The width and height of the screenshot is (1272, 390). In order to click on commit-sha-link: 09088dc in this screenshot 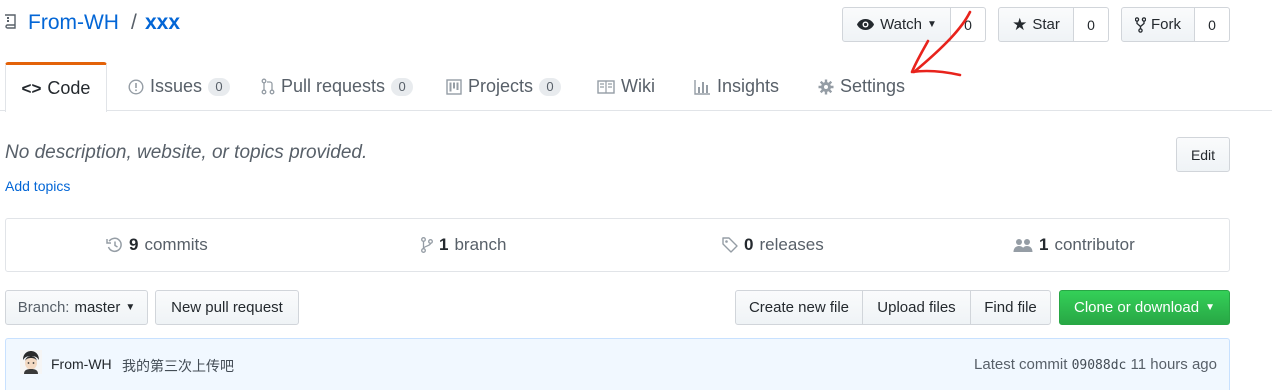, I will do `click(1099, 365)`.